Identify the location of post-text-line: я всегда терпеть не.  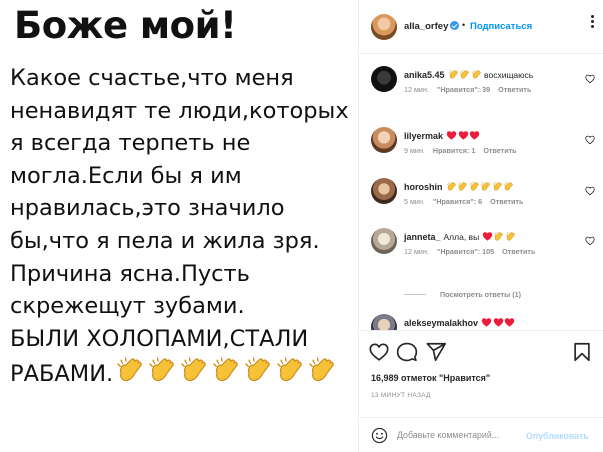
(130, 143).